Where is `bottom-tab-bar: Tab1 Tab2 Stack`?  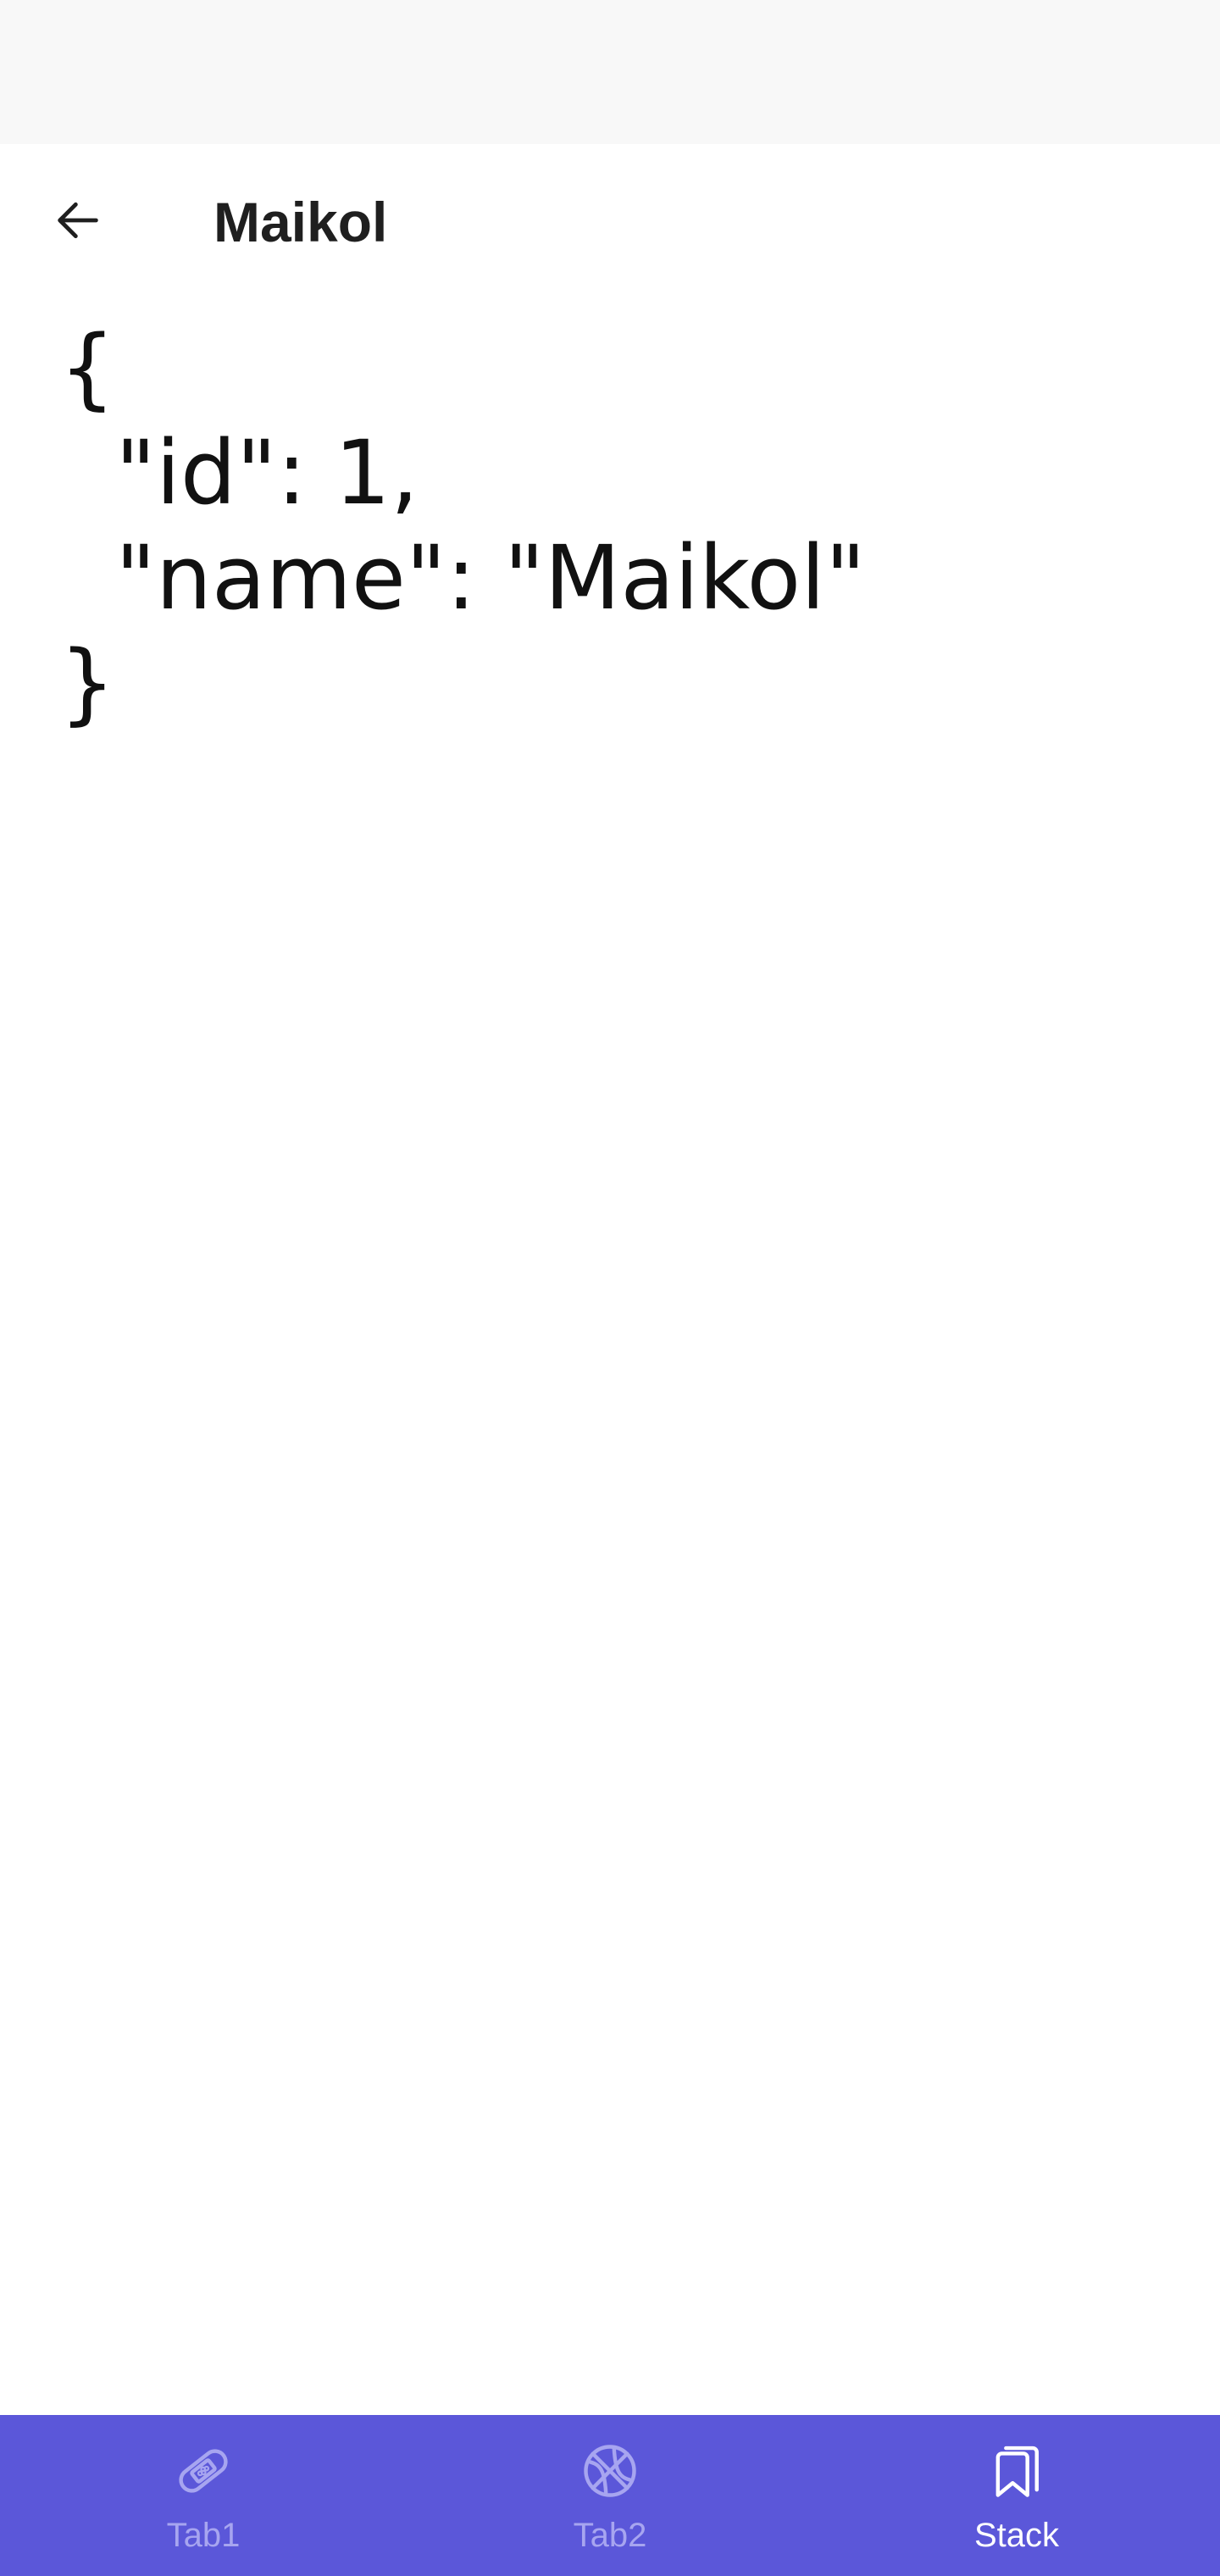
bottom-tab-bar: Tab1 Tab2 Stack is located at coordinates (610, 2495).